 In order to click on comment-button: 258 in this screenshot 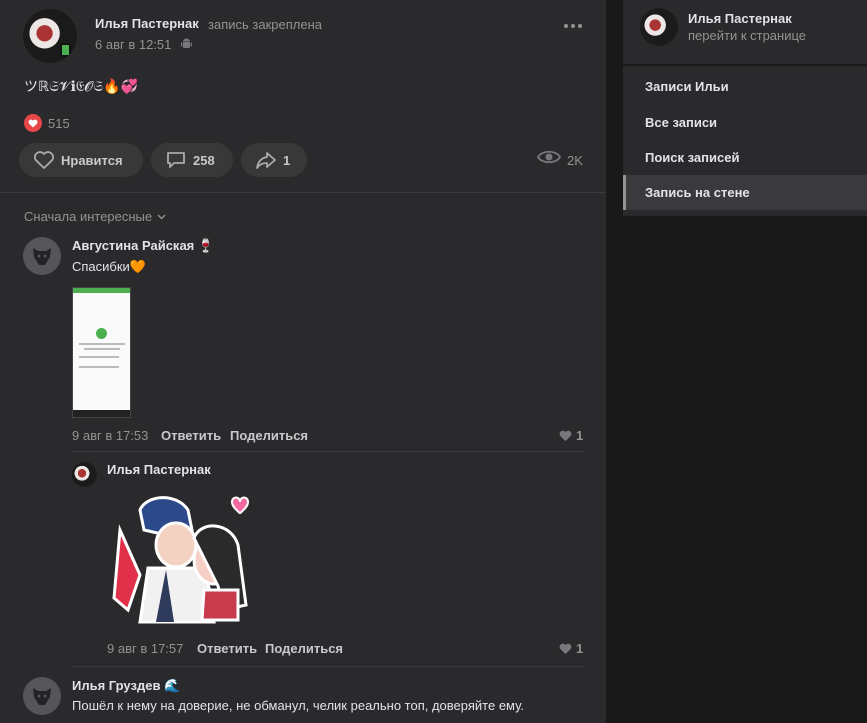, I will do `click(192, 160)`.